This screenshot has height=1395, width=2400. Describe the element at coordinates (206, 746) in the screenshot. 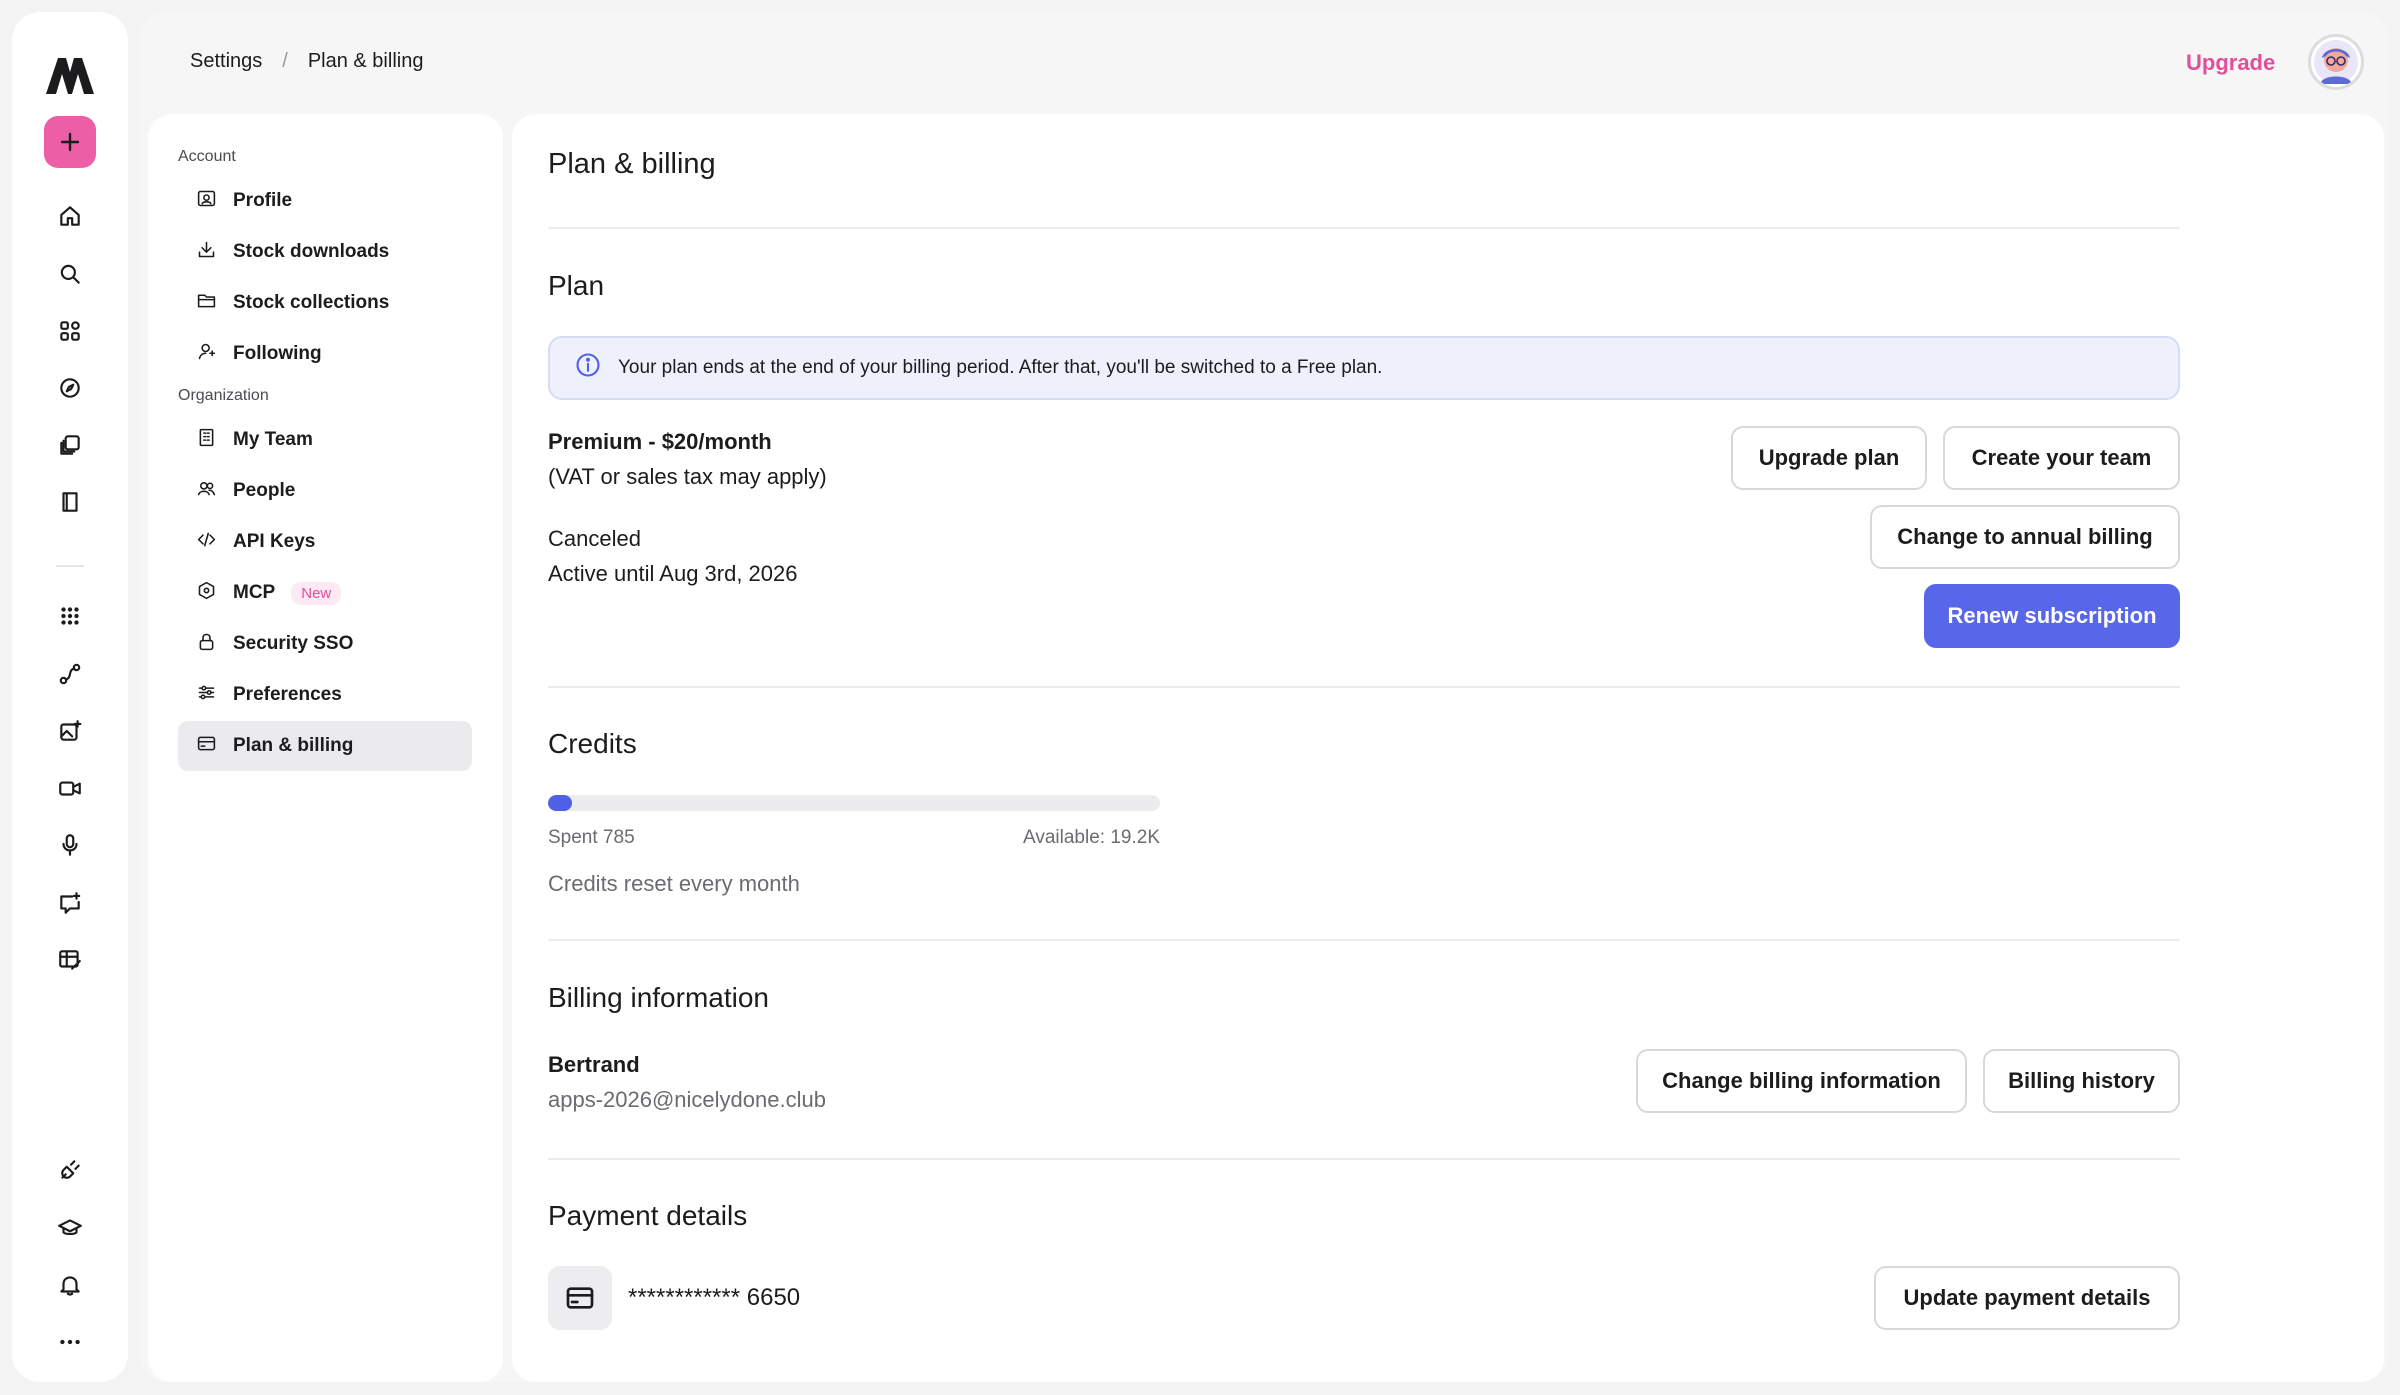

I see `card-icon` at that location.